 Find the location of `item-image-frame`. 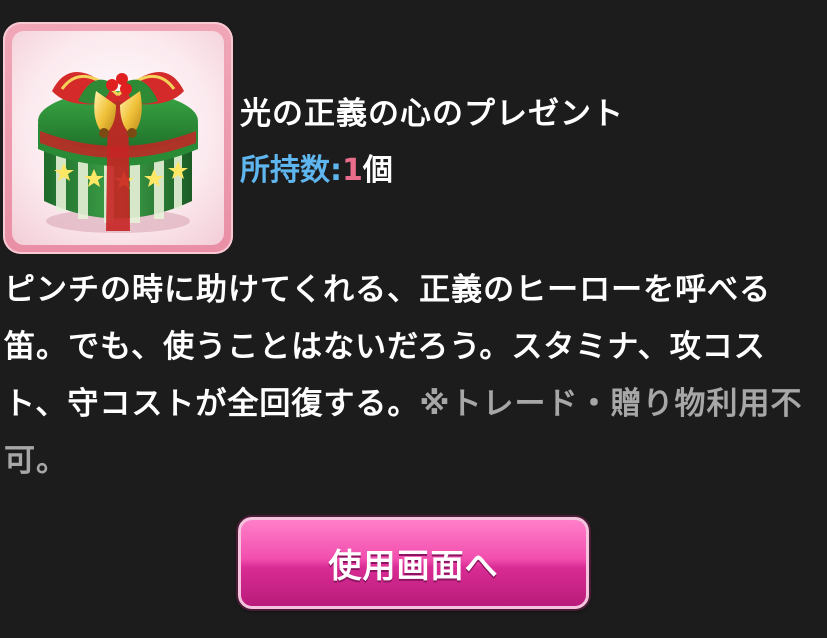

item-image-frame is located at coordinates (118, 138).